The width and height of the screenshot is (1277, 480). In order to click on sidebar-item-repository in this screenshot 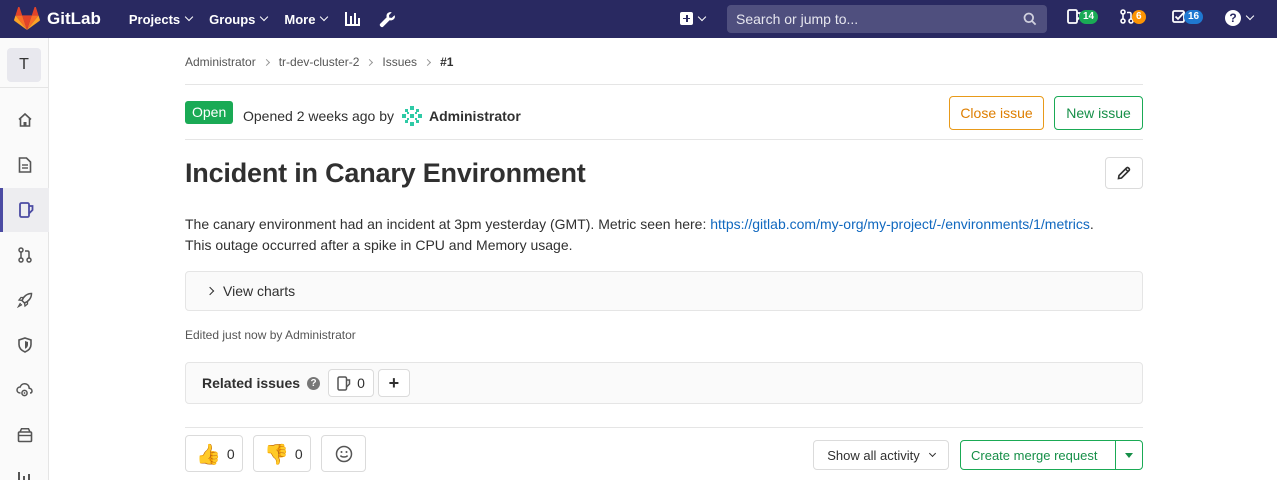, I will do `click(24, 165)`.